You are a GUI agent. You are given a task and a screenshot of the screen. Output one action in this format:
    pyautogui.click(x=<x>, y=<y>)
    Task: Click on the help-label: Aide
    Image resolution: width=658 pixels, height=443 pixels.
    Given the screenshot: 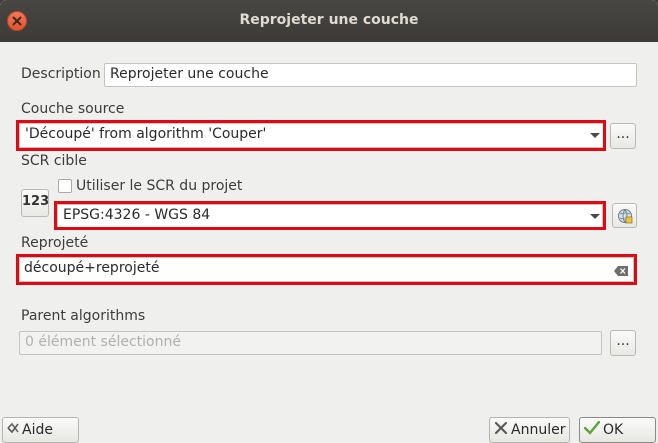 What is the action you would take?
    pyautogui.click(x=37, y=430)
    